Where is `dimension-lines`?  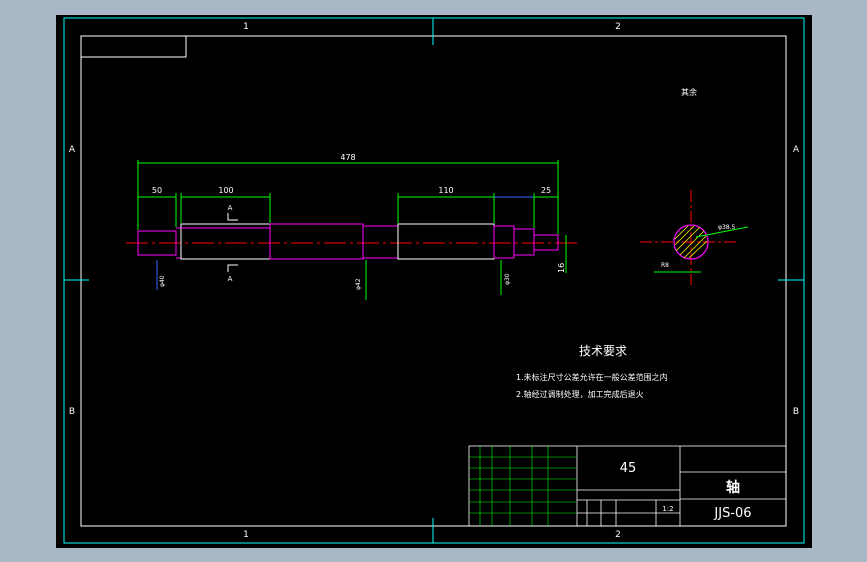 dimension-lines is located at coordinates (352, 230).